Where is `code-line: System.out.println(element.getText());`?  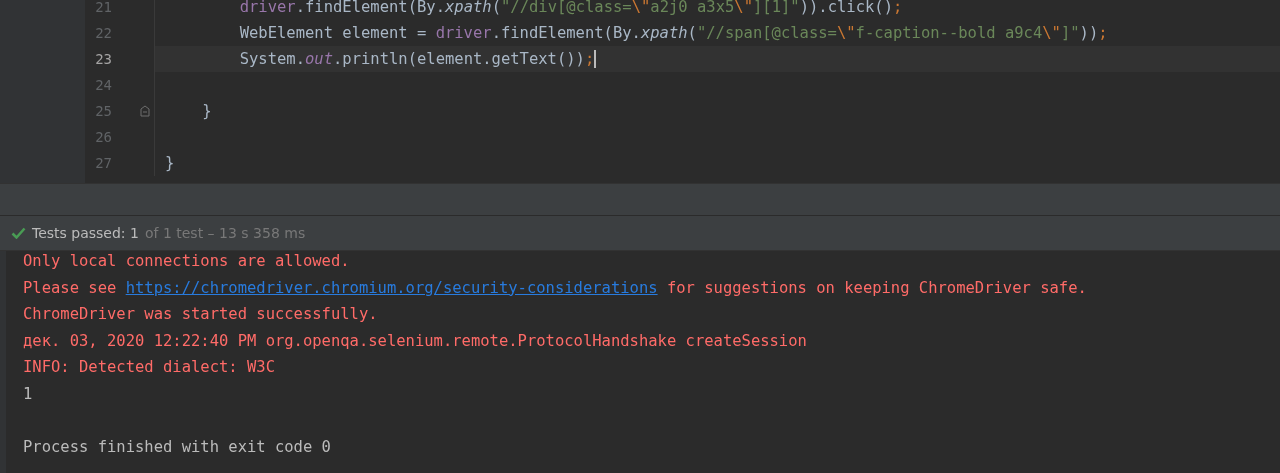 code-line: System.out.println(element.getText()); is located at coordinates (416, 59).